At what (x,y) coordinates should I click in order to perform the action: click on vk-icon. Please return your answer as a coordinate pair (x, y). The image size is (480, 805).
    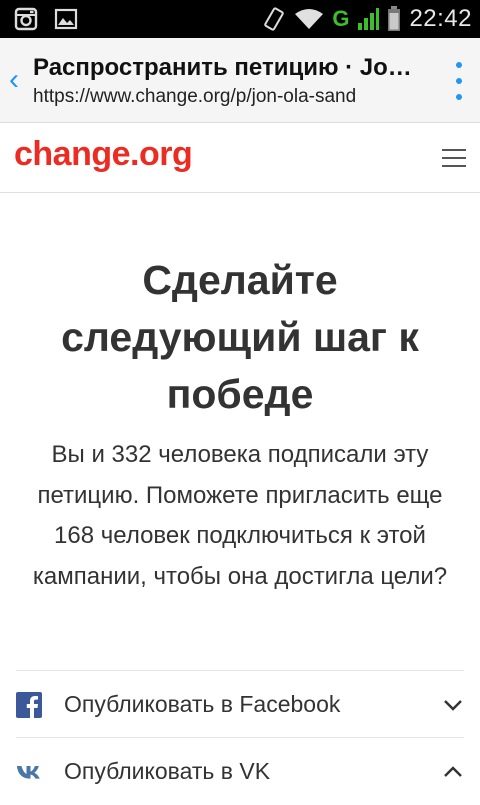
    Looking at the image, I should click on (28, 772).